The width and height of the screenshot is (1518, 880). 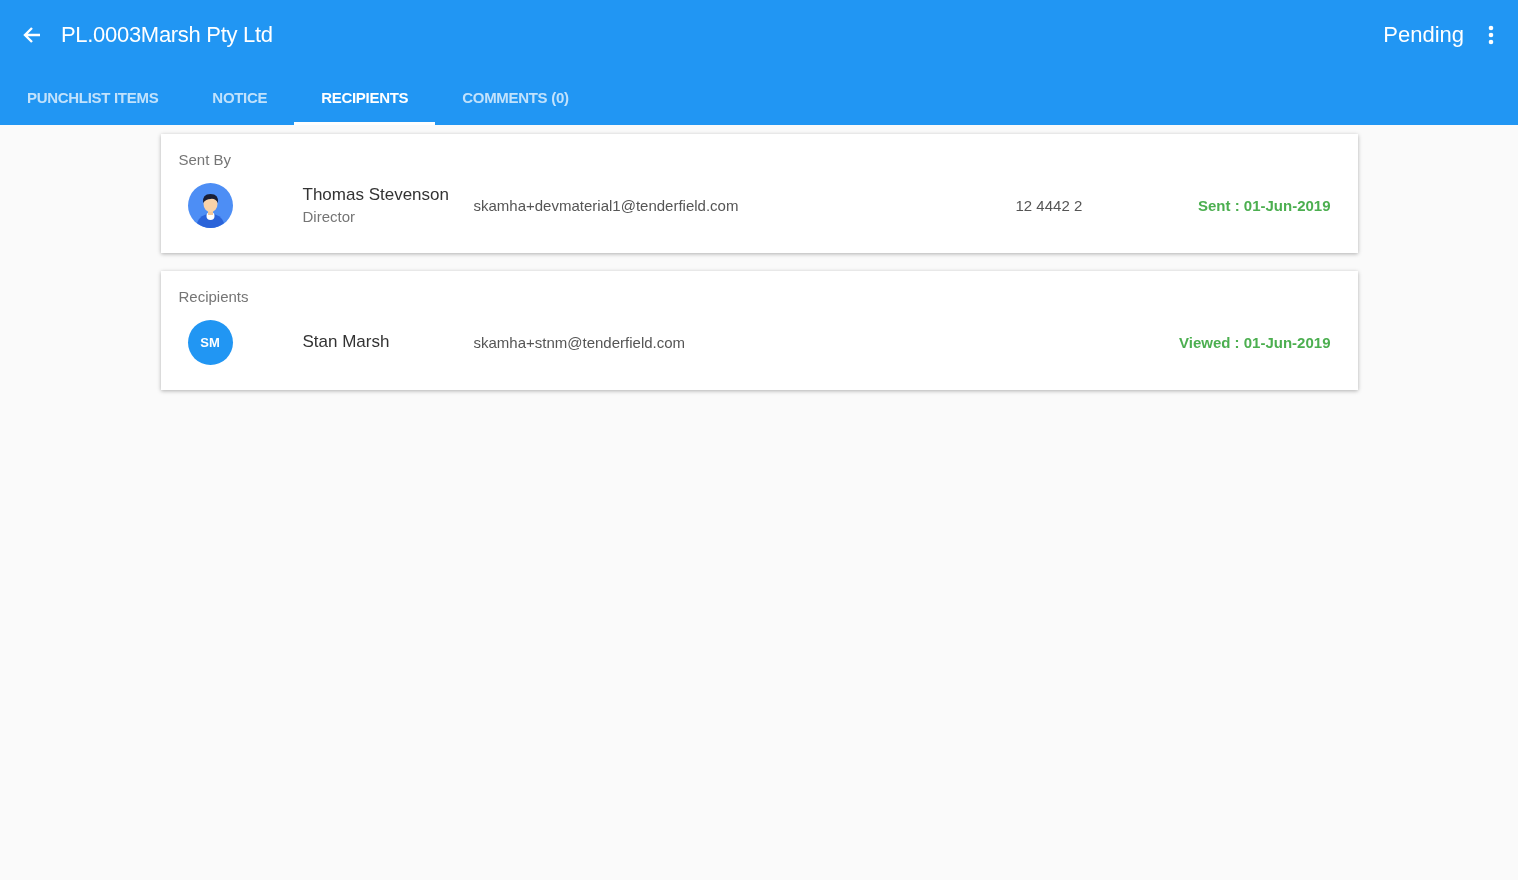 What do you see at coordinates (515, 97) in the screenshot?
I see `tab: COMMENTS (0)` at bounding box center [515, 97].